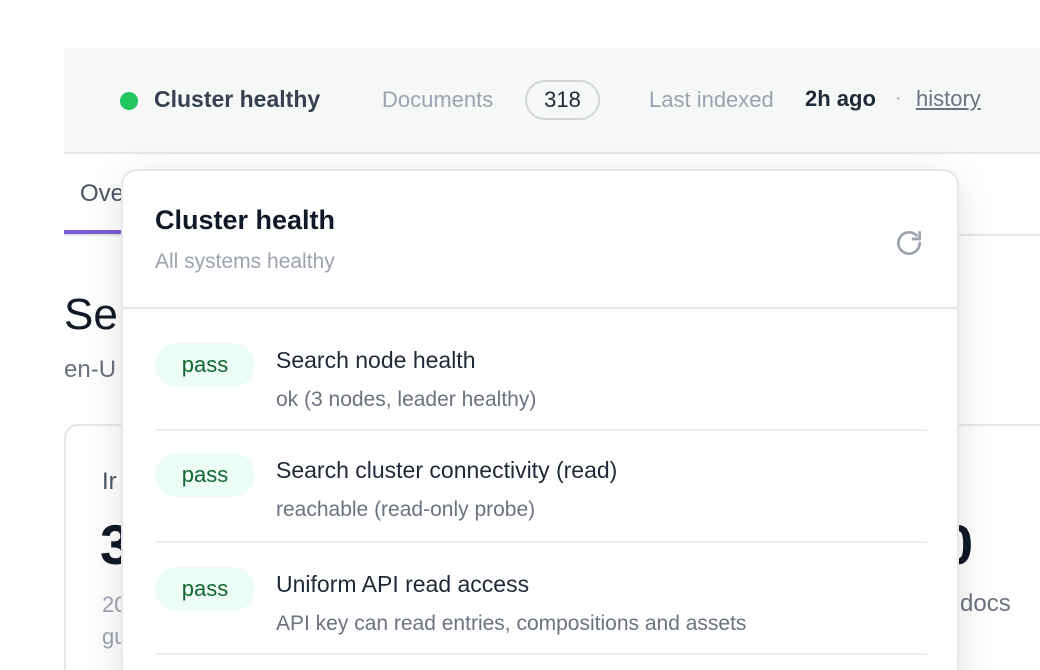 The image size is (1040, 670). What do you see at coordinates (102, 194) in the screenshot?
I see `tab-overview: Ove` at bounding box center [102, 194].